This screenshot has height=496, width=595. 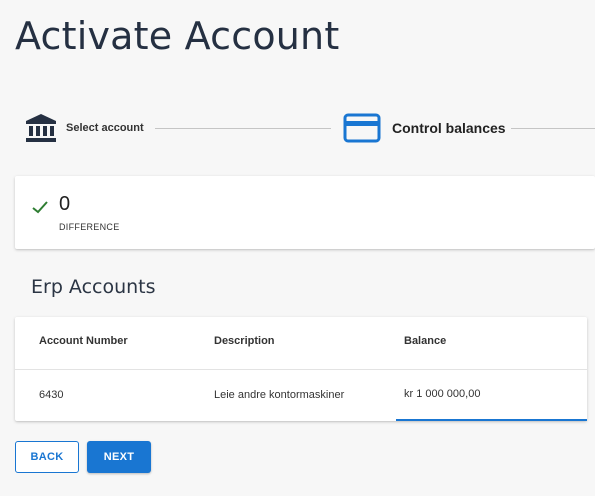 What do you see at coordinates (177, 36) in the screenshot?
I see `page-title: Activate Account` at bounding box center [177, 36].